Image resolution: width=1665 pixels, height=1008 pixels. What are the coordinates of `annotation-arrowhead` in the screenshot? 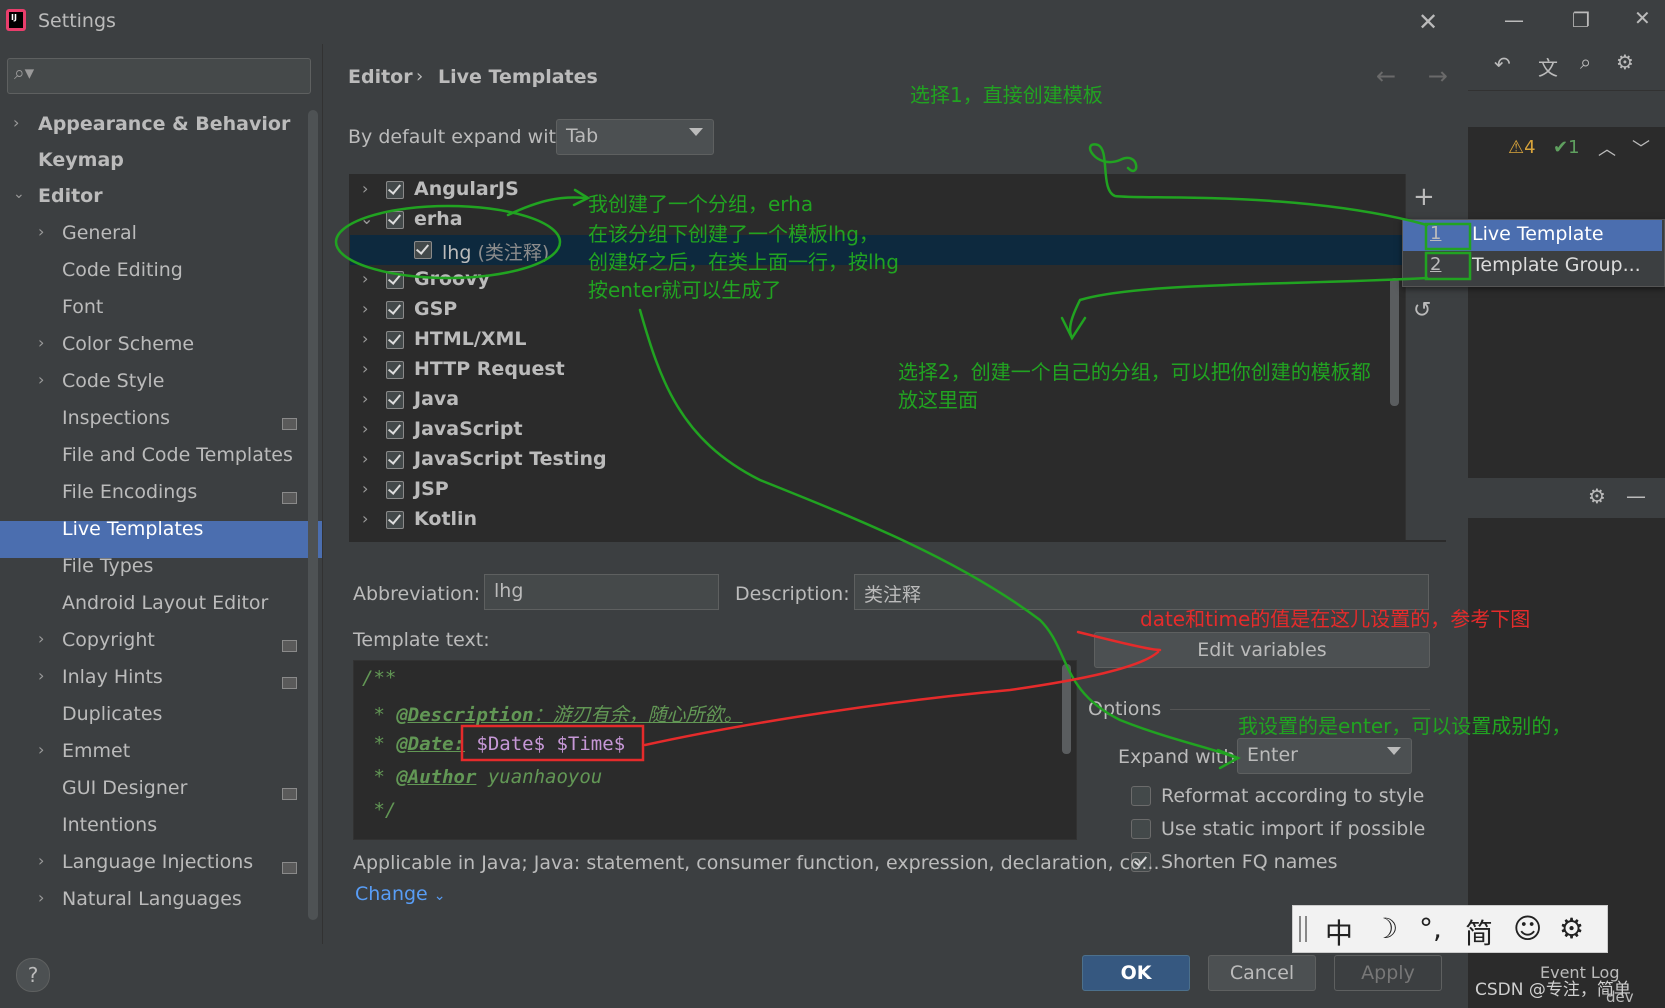 It's located at (1073, 328).